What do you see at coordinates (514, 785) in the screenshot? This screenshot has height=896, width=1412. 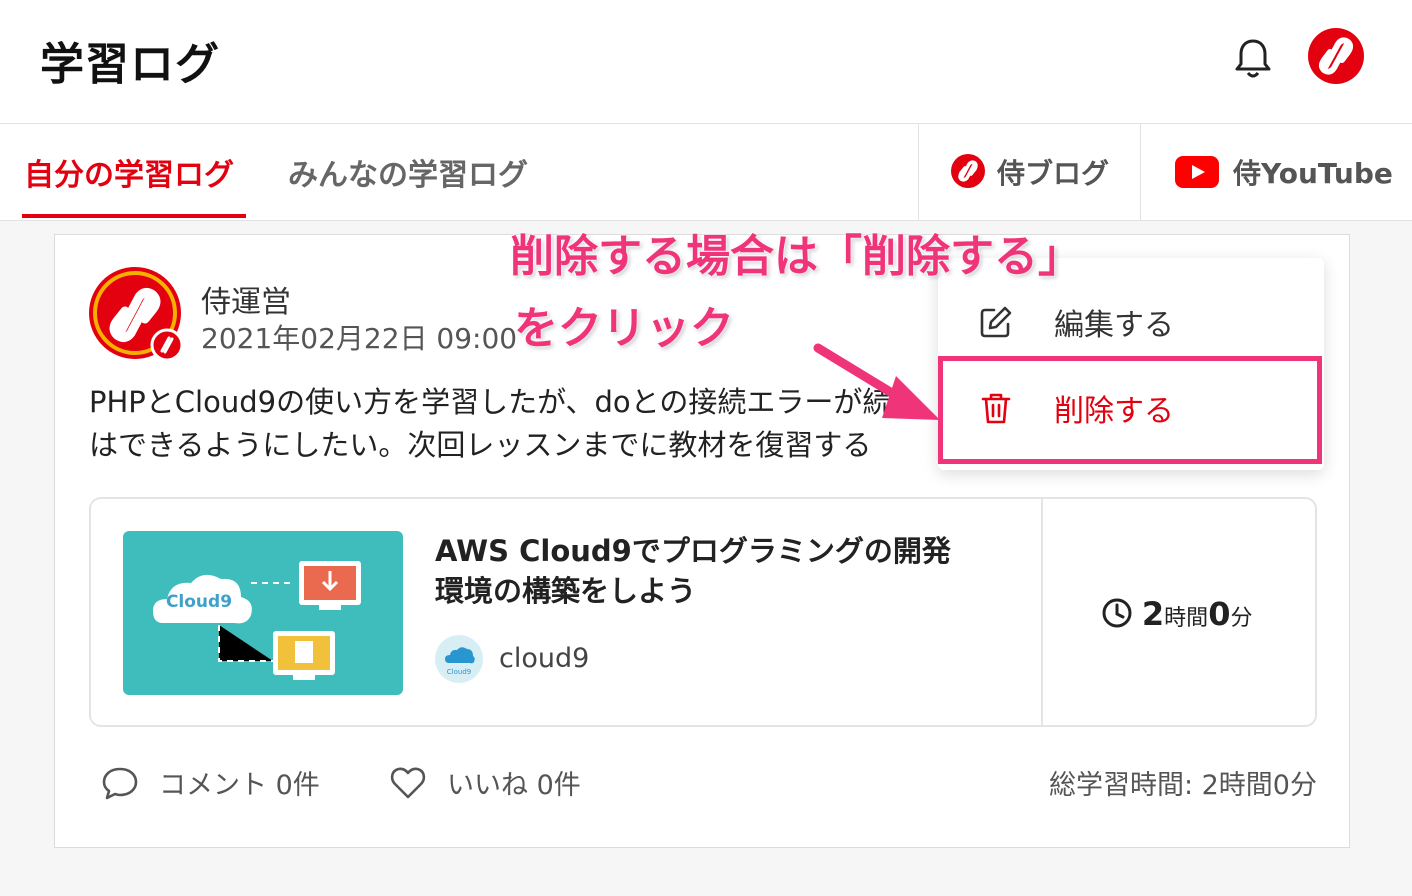 I see `like-count: いいね 0件` at bounding box center [514, 785].